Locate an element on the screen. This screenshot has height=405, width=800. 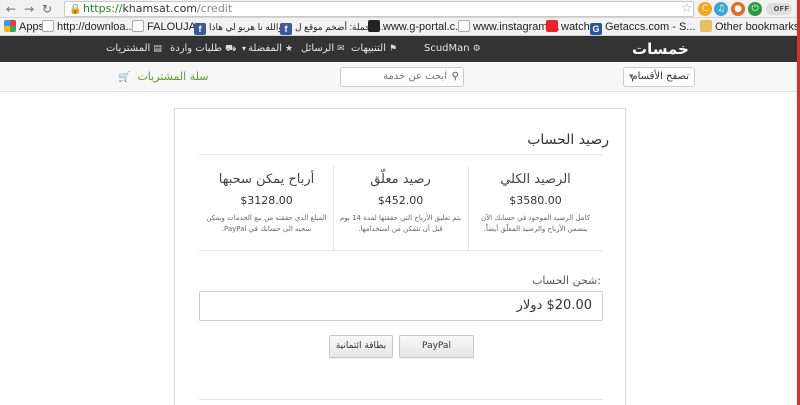
balance-withdrawable-title: أرباح يمكن سحبها is located at coordinates (266, 179).